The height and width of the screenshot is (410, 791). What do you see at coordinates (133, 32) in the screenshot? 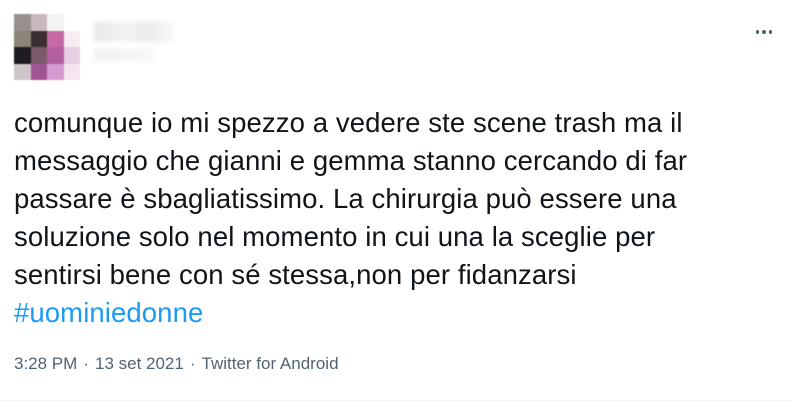
I see `author-name-redacted` at bounding box center [133, 32].